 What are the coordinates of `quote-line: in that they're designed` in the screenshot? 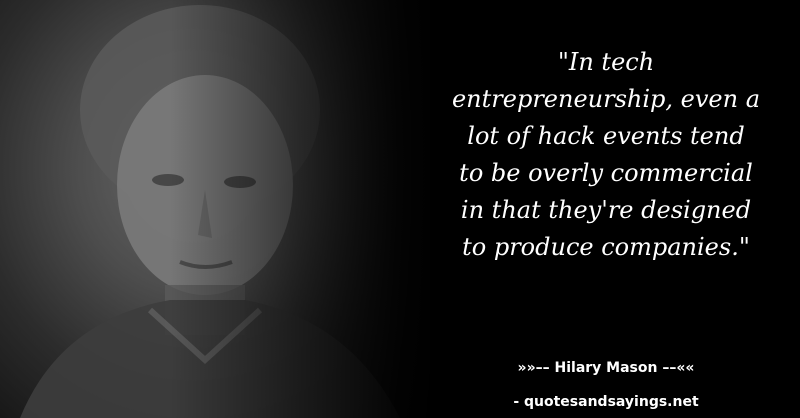 It's located at (606, 210).